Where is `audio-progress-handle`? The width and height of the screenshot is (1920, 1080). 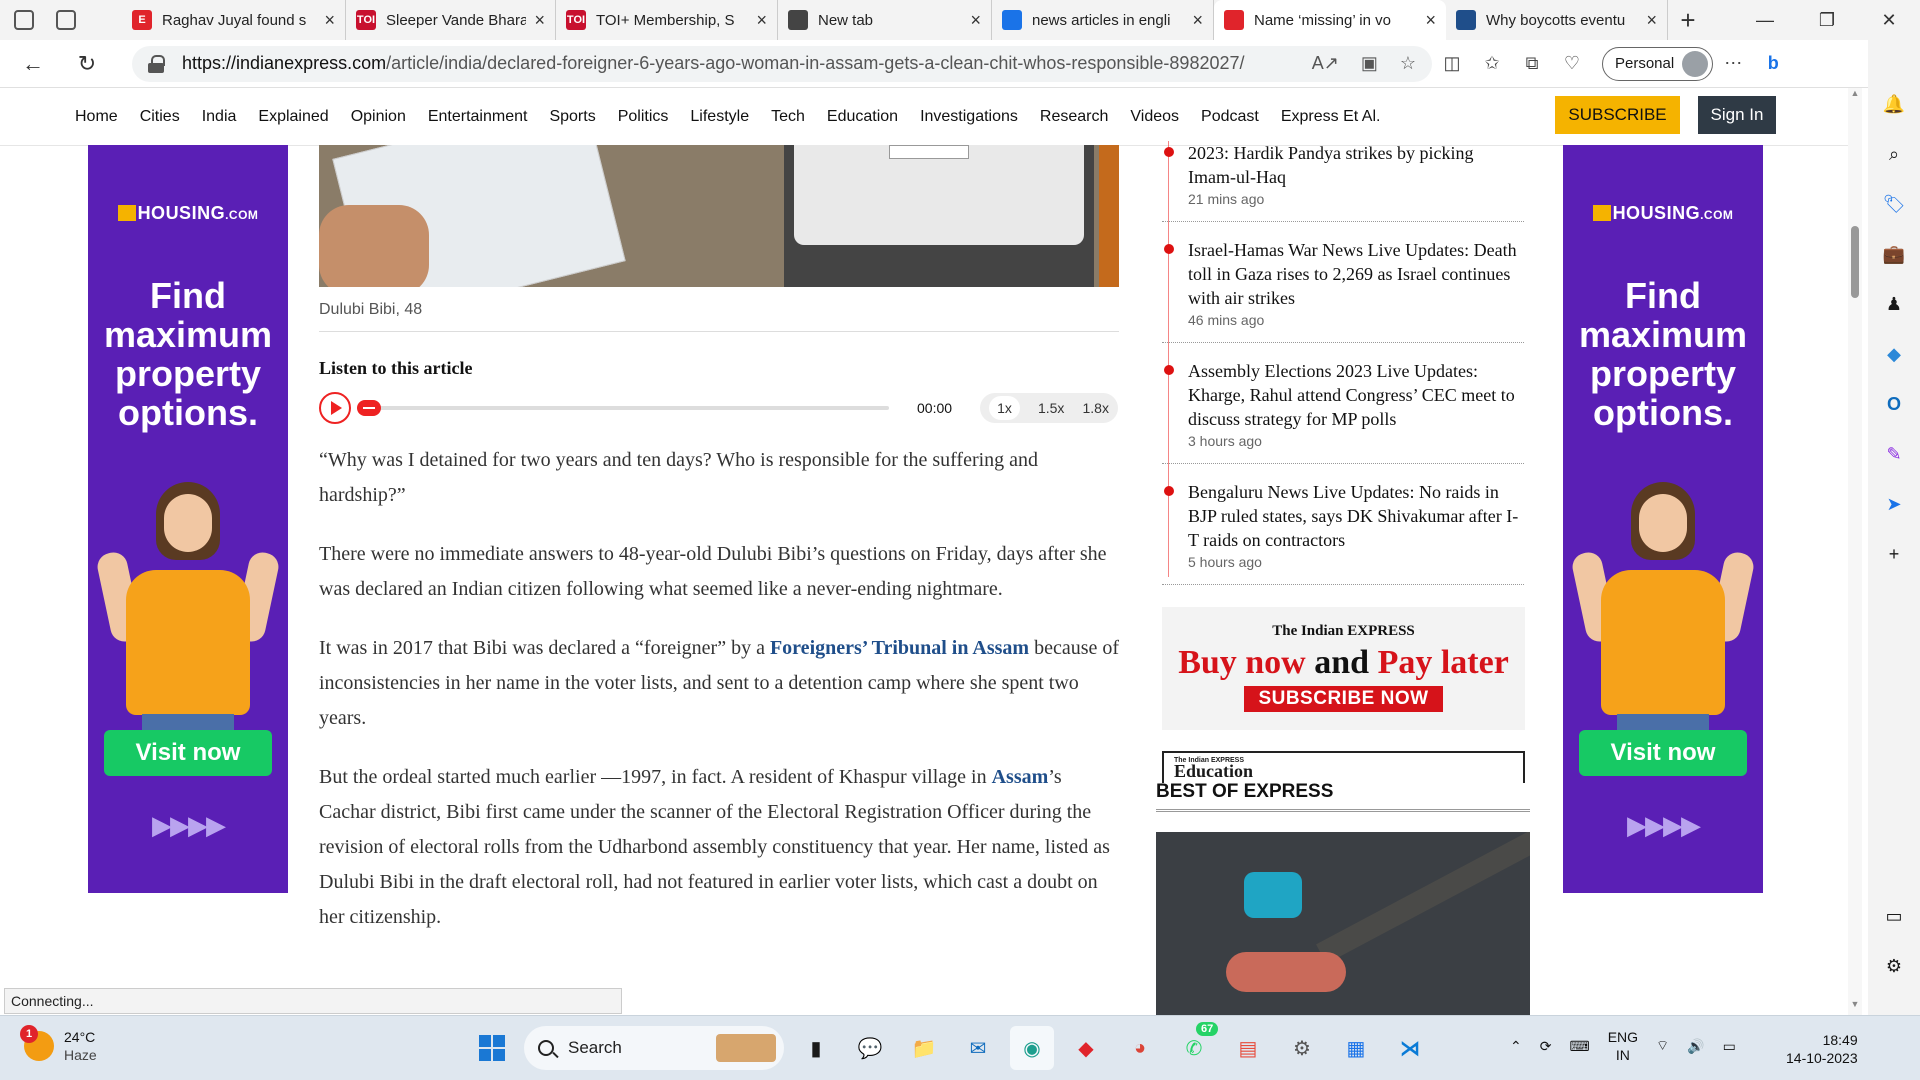 audio-progress-handle is located at coordinates (369, 408).